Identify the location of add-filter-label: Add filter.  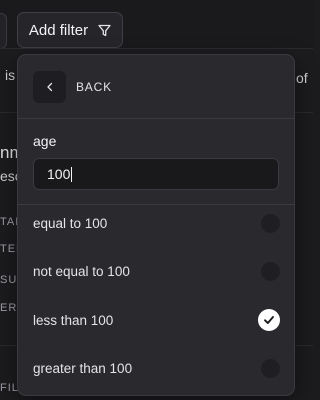
(58, 30).